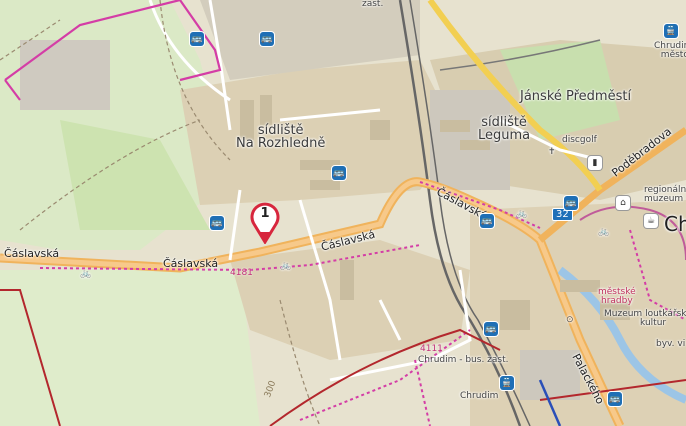  I want to click on label-byv: byv. vi, so click(671, 344).